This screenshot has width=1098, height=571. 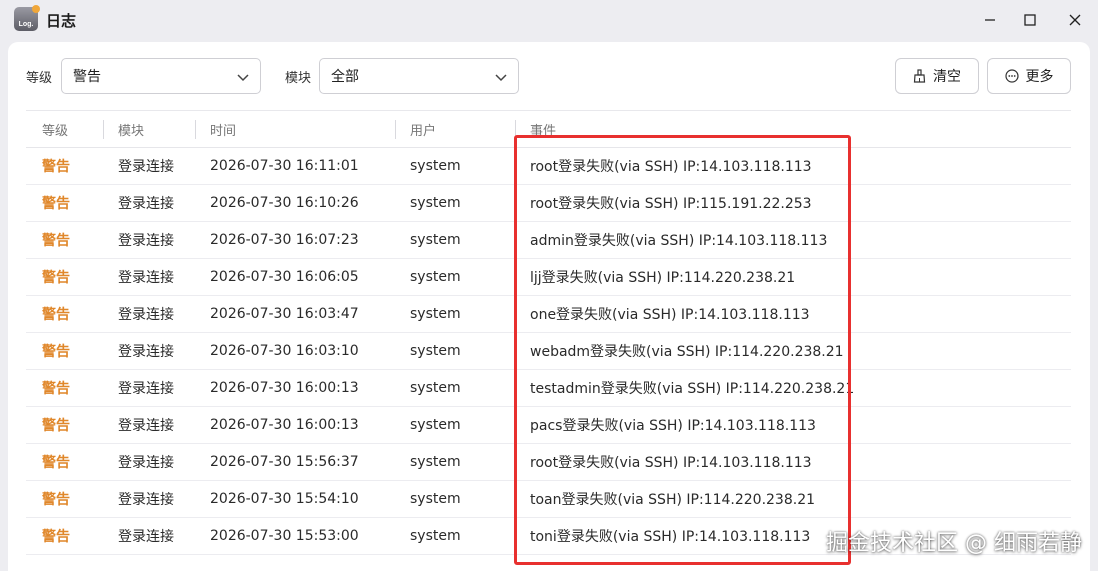 I want to click on level-filter-label: 等级, so click(x=39, y=78).